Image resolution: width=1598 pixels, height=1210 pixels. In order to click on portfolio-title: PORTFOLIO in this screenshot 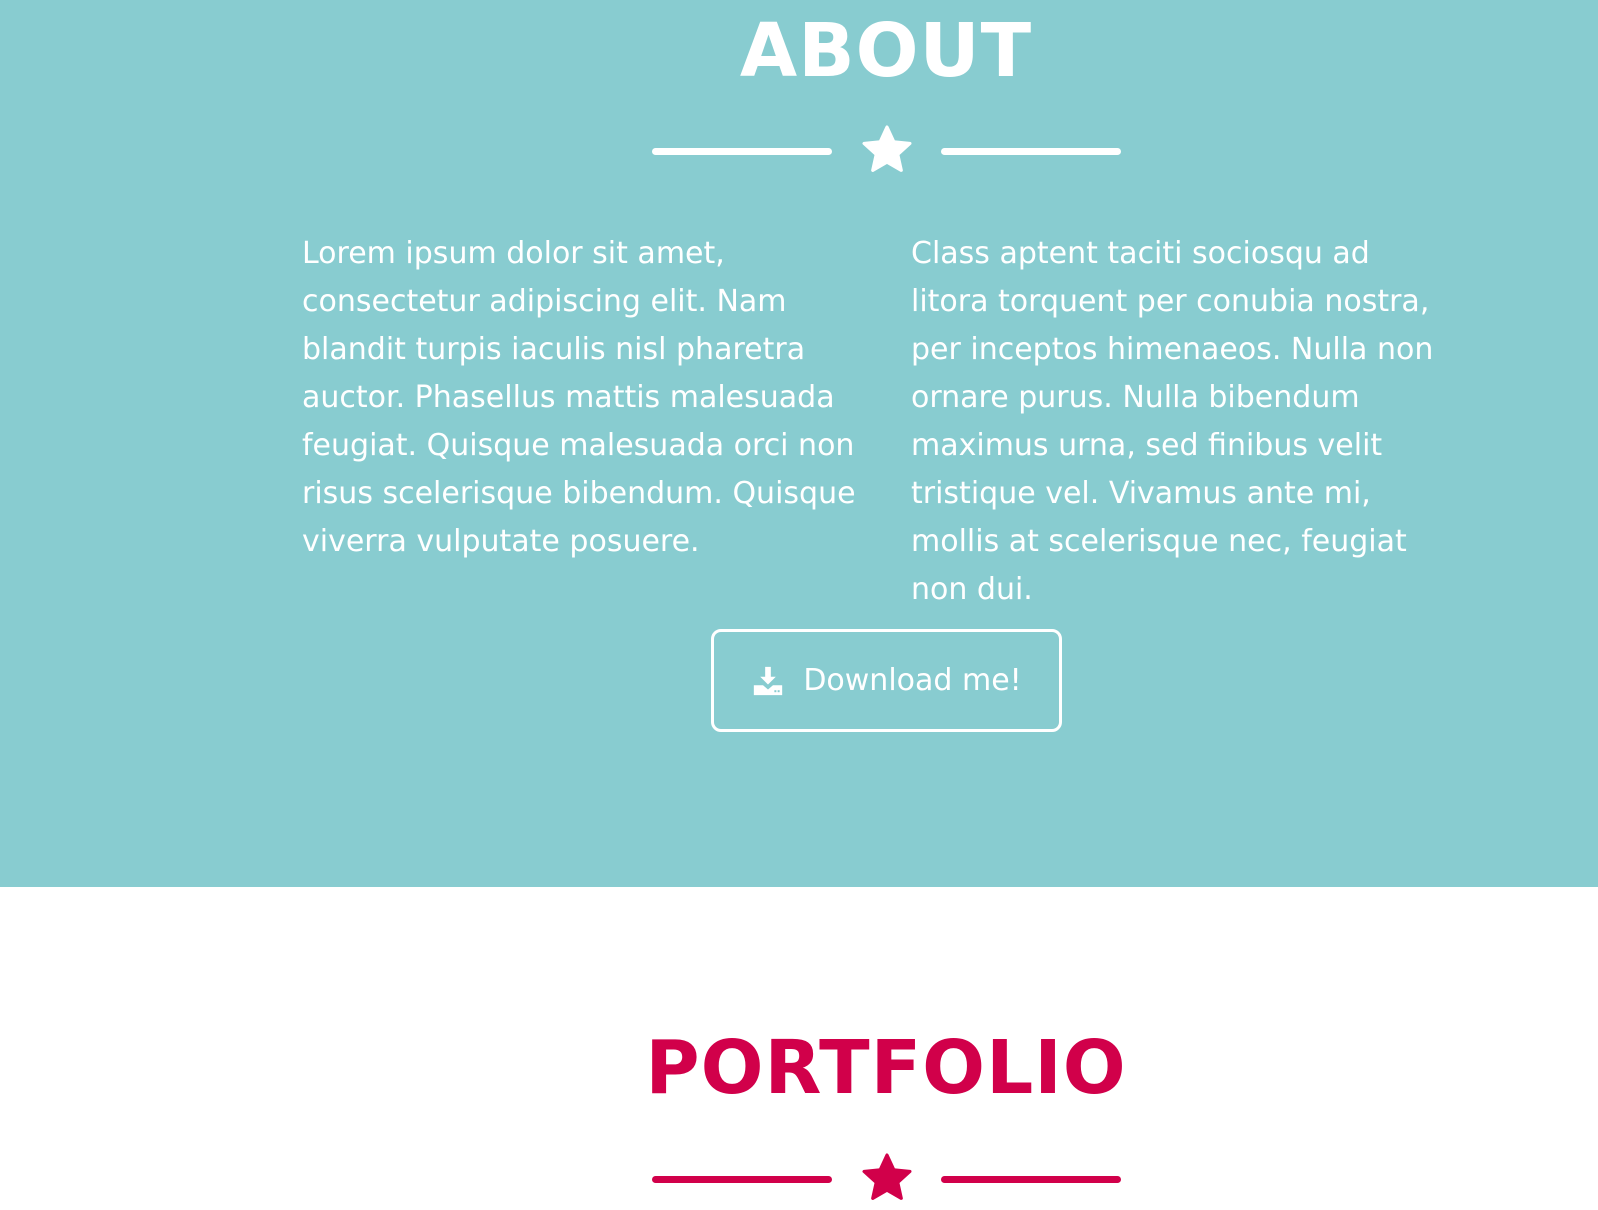, I will do `click(886, 1068)`.